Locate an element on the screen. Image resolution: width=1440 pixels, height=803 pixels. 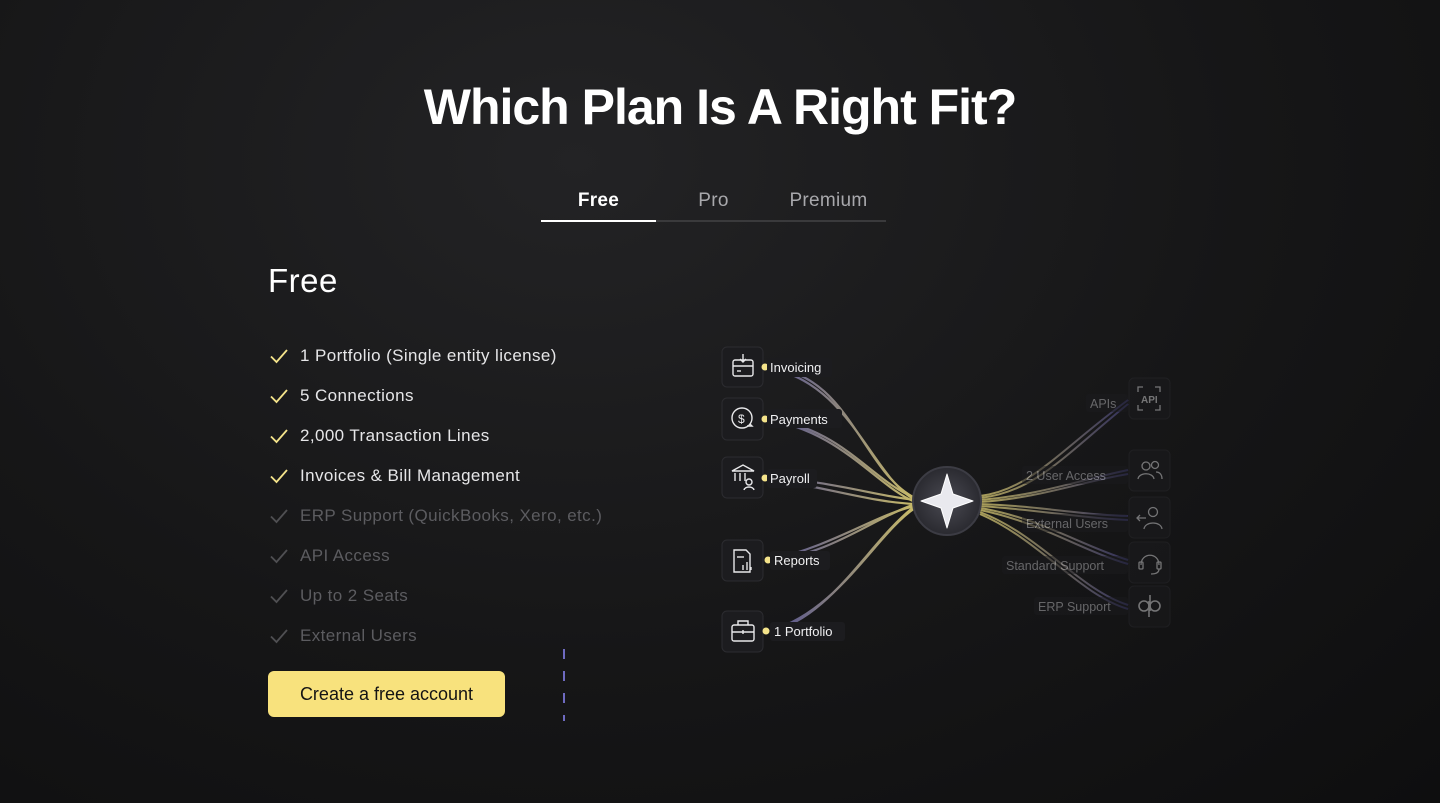
tab-pro: Pro is located at coordinates (713, 204).